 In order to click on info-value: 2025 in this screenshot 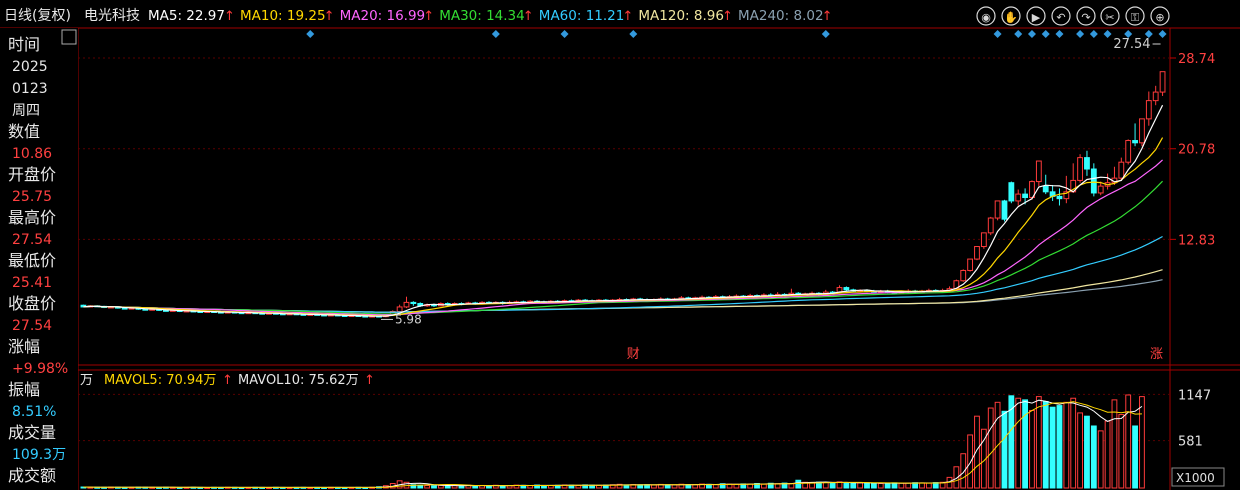, I will do `click(30, 67)`.